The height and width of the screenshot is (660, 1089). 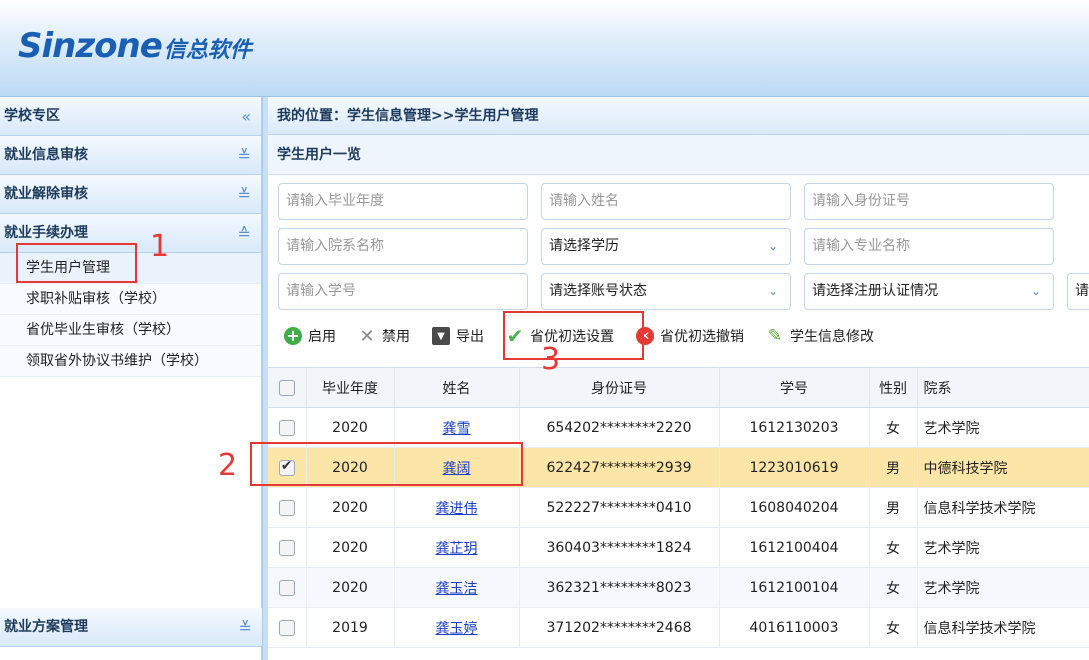 I want to click on id-card-input: 请输入身份证号, so click(x=929, y=201).